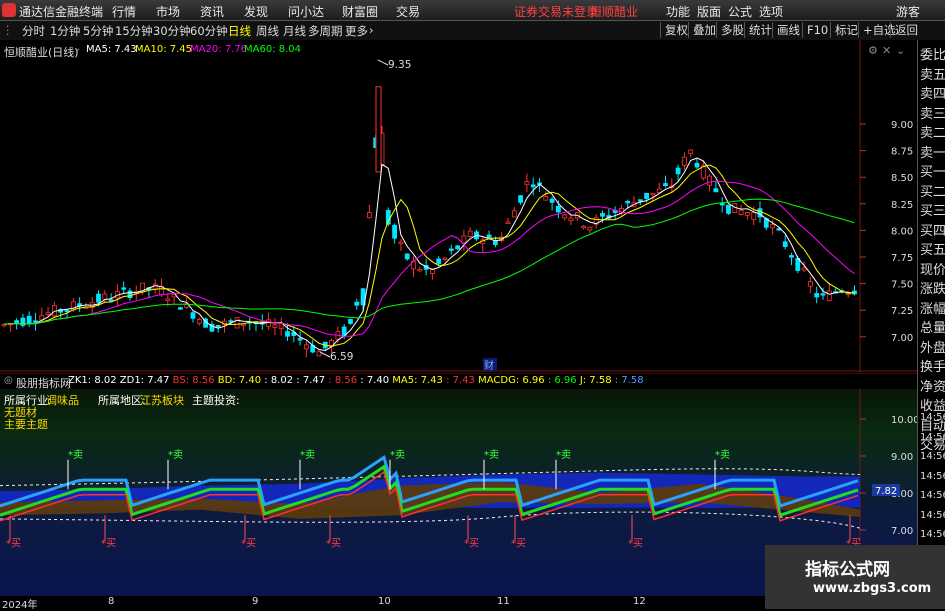 This screenshot has height=611, width=945. What do you see at coordinates (932, 268) in the screenshot?
I see `side-panel-item: 现价` at bounding box center [932, 268].